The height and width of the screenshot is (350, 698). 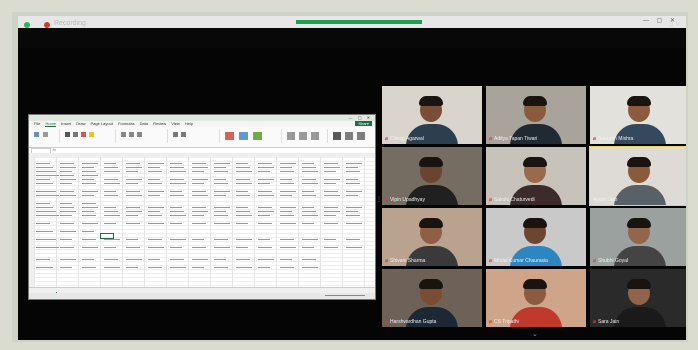 I want to click on shield-icon, so click(x=27, y=25).